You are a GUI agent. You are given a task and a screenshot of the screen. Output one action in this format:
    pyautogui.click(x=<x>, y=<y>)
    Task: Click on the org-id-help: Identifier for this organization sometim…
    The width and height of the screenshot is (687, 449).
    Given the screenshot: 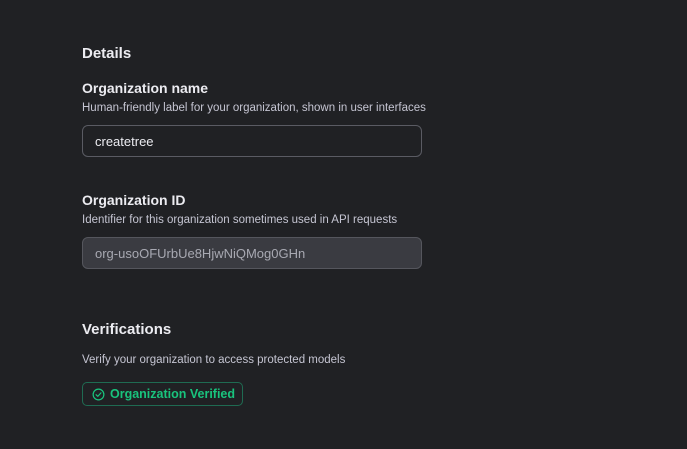 What is the action you would take?
    pyautogui.click(x=240, y=220)
    